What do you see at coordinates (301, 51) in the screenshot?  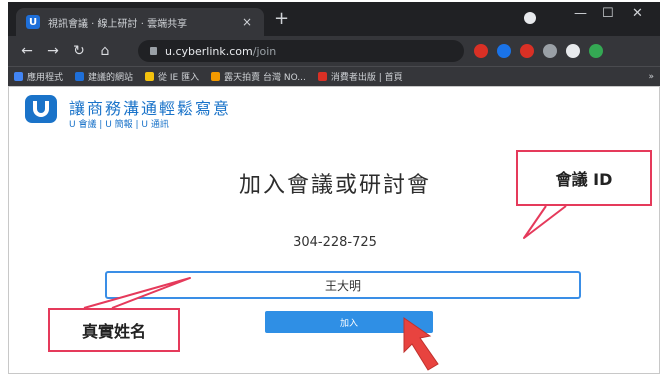 I see `address-bar: u.cyberlink.com/join` at bounding box center [301, 51].